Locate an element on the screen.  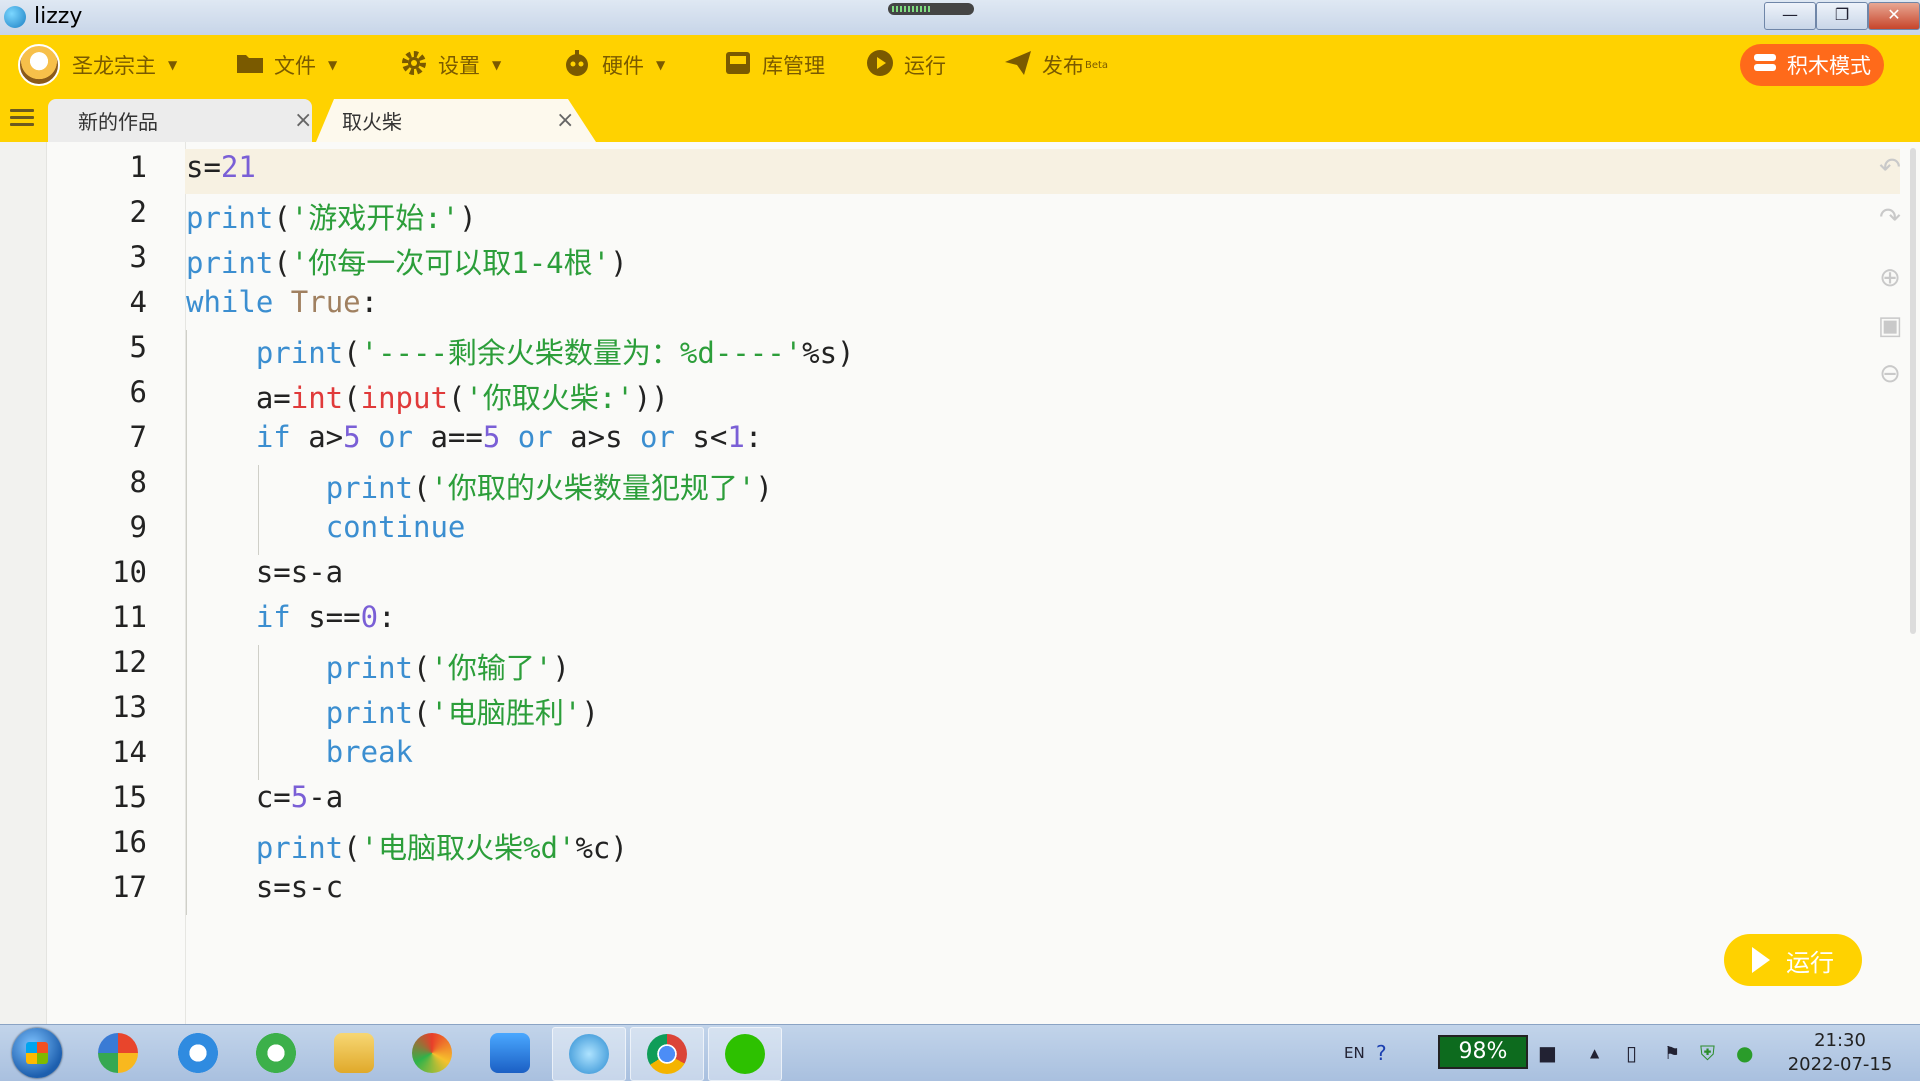
block-mode-label: 积木模式 is located at coordinates (1829, 66).